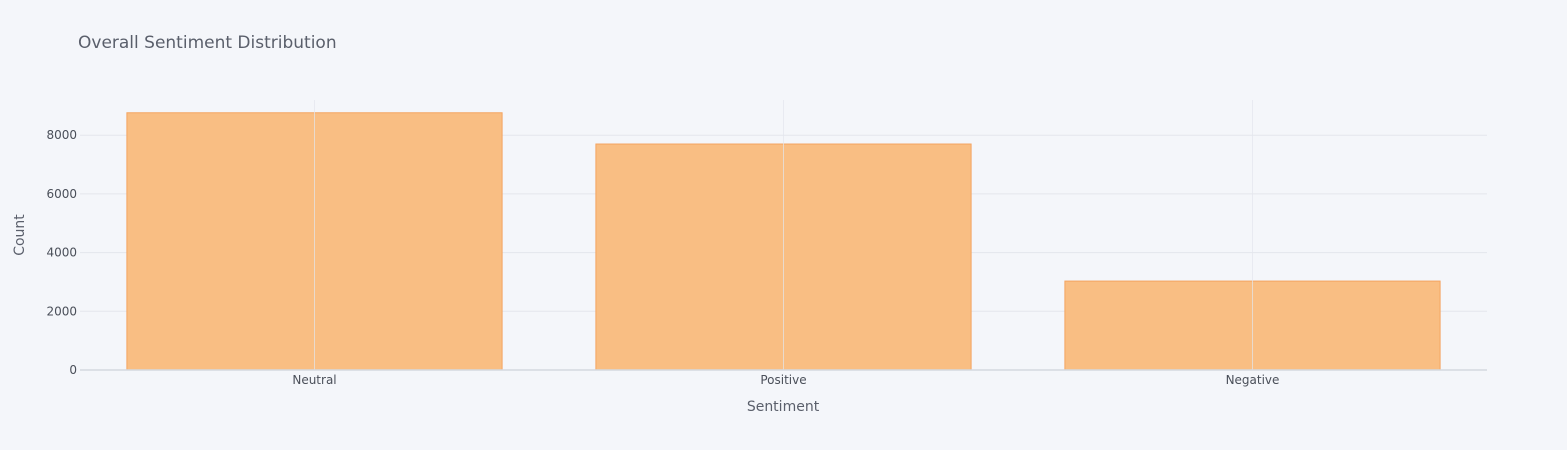  What do you see at coordinates (783, 407) in the screenshot?
I see `x-axis-label: Sentiment` at bounding box center [783, 407].